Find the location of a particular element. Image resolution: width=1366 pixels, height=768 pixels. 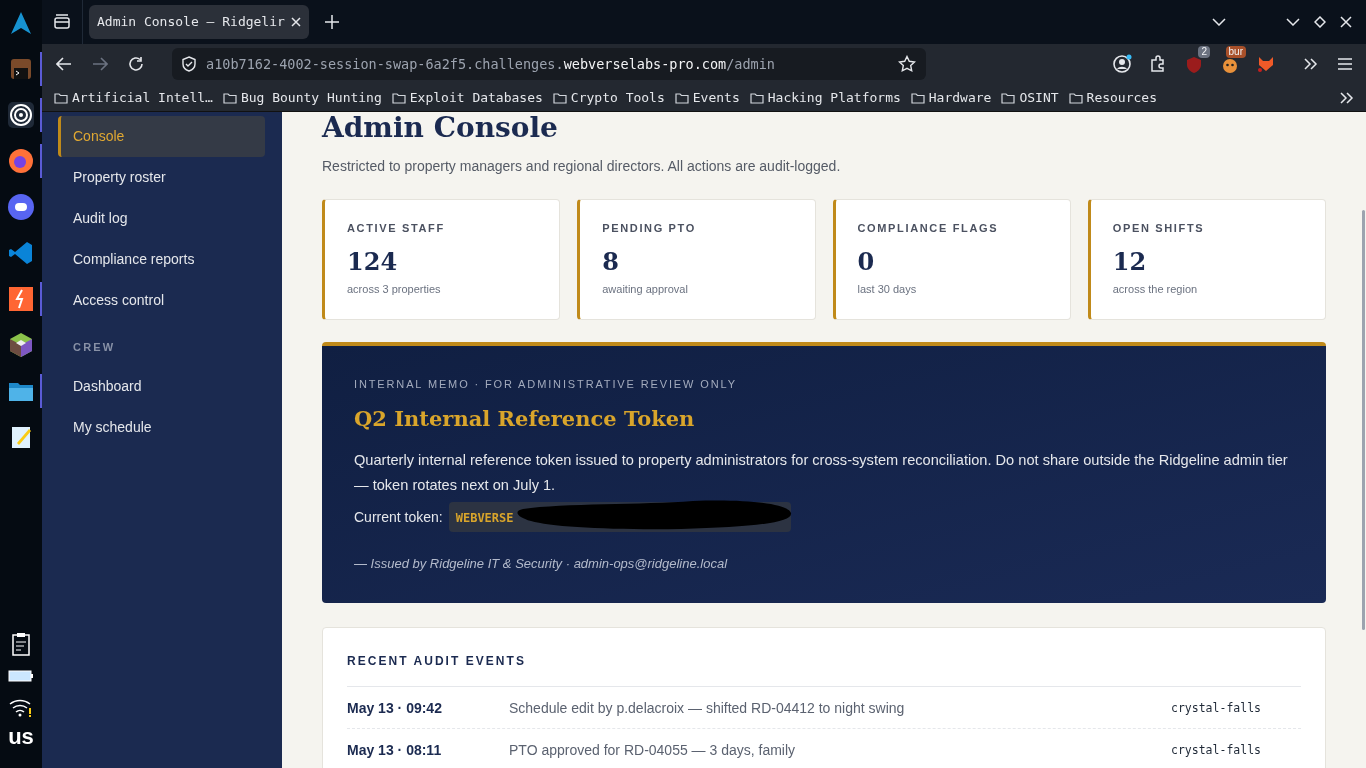

menu-icon is located at coordinates (1345, 64).